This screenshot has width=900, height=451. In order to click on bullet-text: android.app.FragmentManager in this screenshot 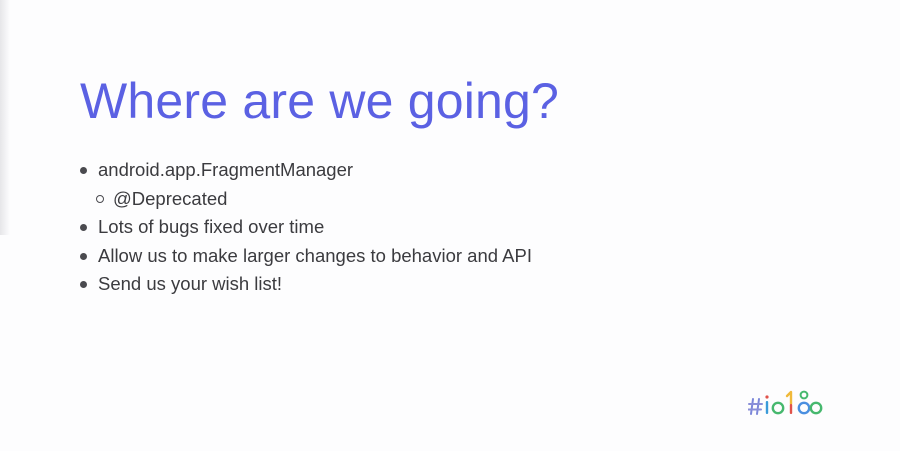, I will do `click(226, 169)`.